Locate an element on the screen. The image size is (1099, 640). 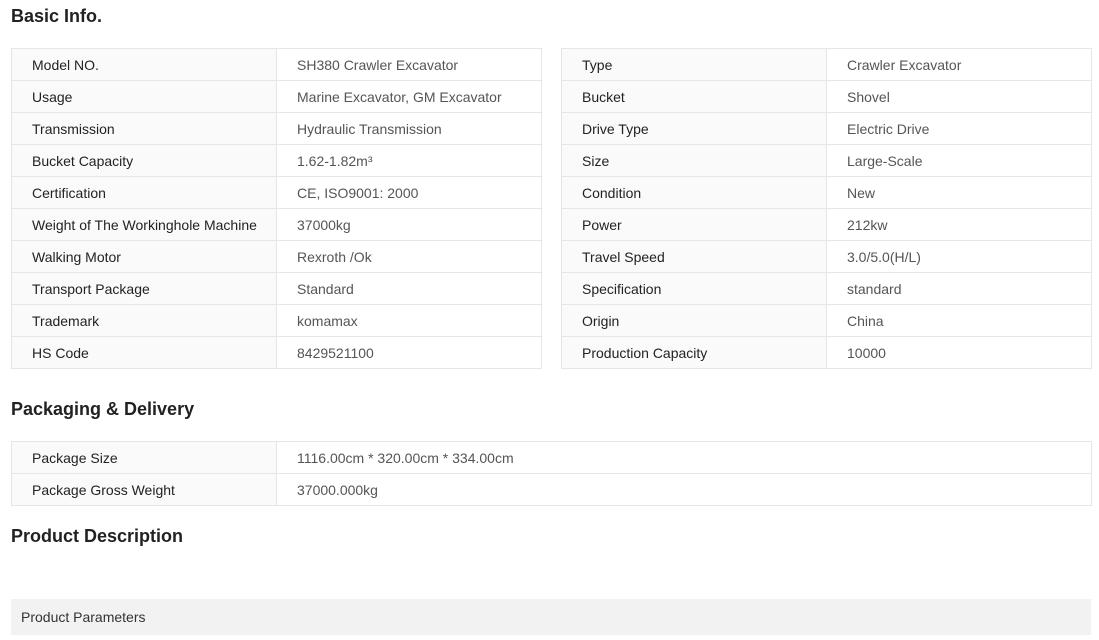
spec-row-condition: Condition New is located at coordinates (826, 192).